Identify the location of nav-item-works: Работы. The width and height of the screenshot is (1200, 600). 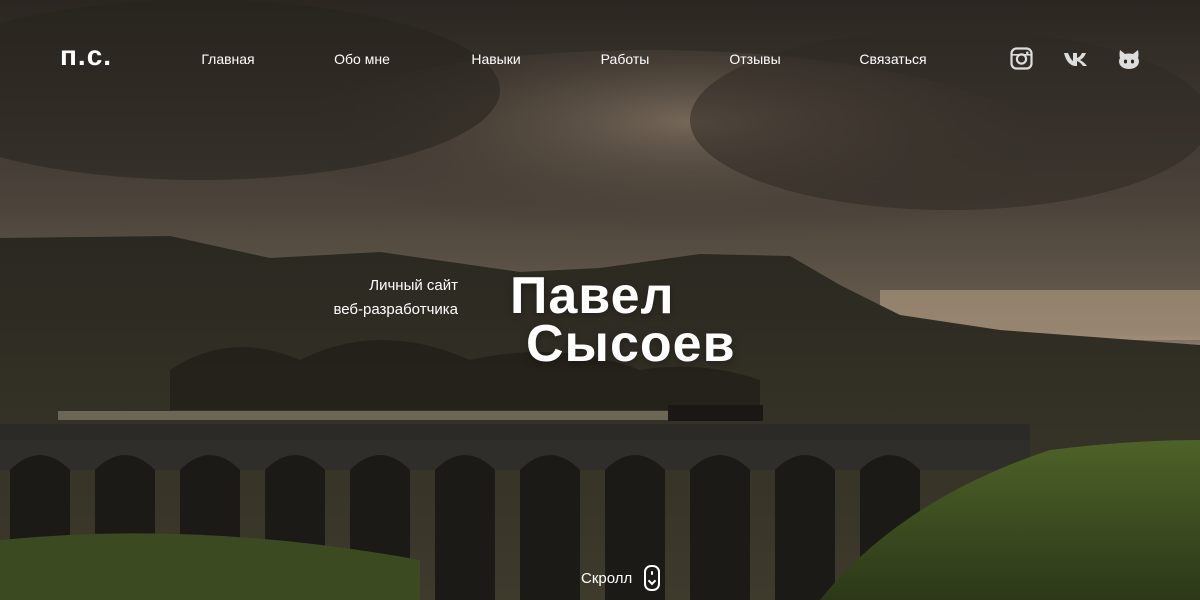
(625, 59).